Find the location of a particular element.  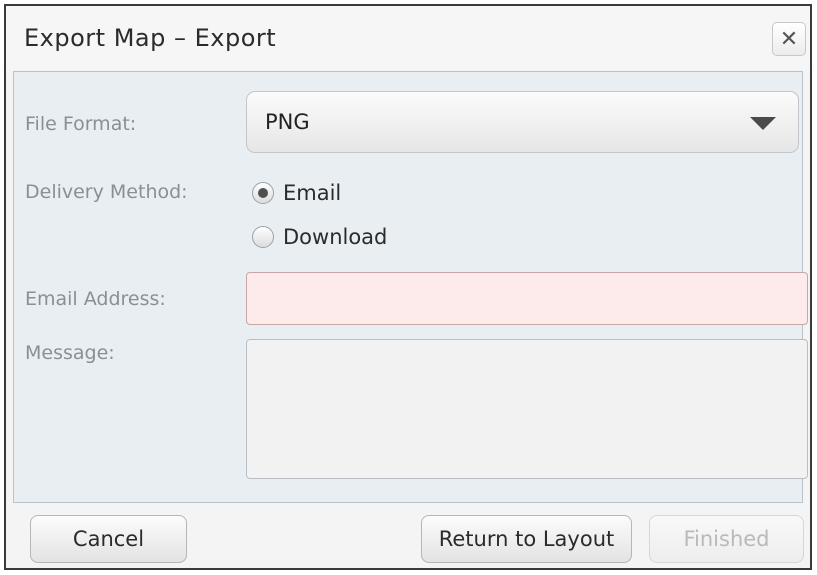

close-icon: ✕ is located at coordinates (789, 39).